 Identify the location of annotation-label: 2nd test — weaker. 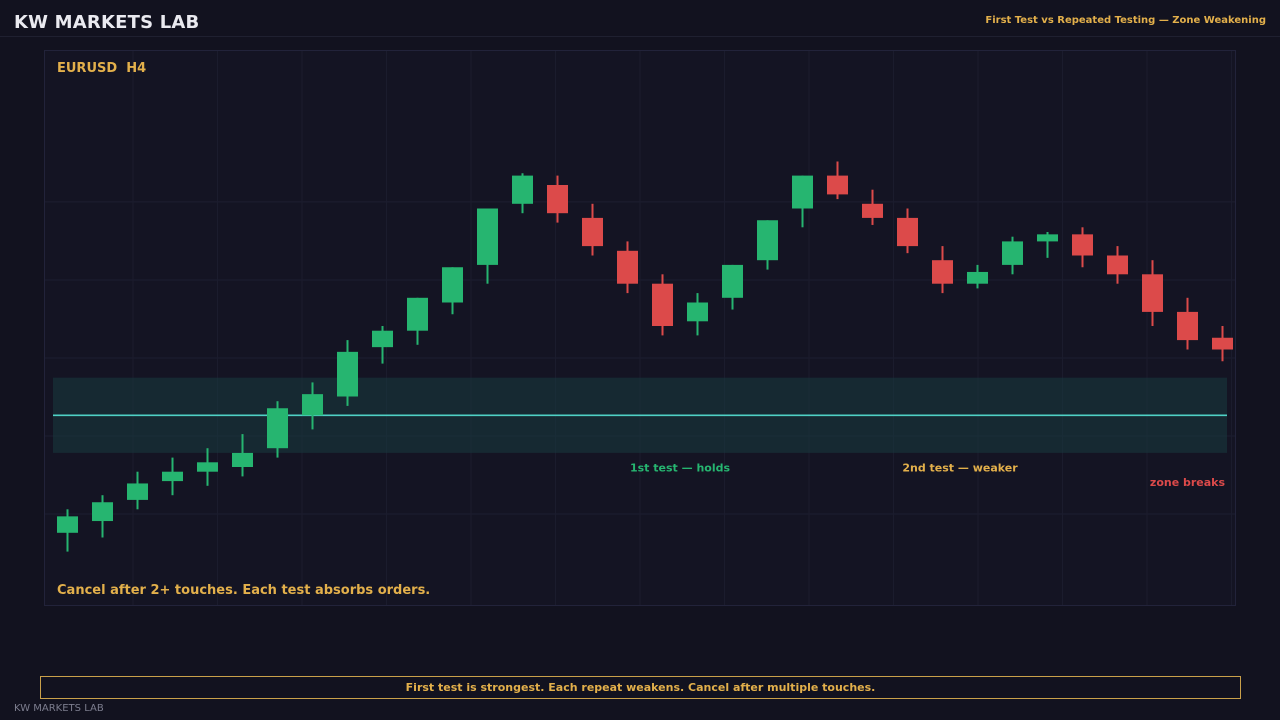
(960, 468).